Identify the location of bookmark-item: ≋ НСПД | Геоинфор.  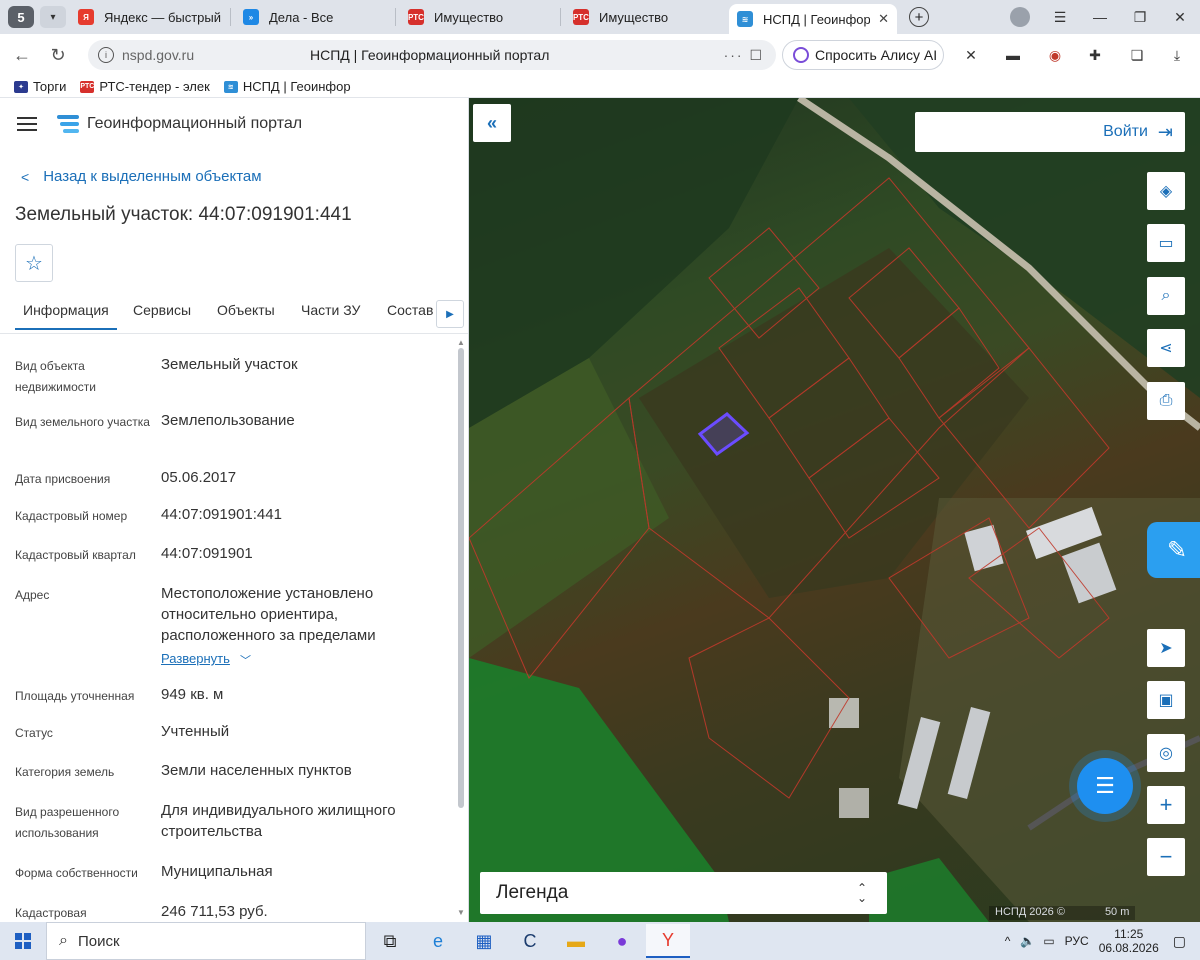
(287, 86).